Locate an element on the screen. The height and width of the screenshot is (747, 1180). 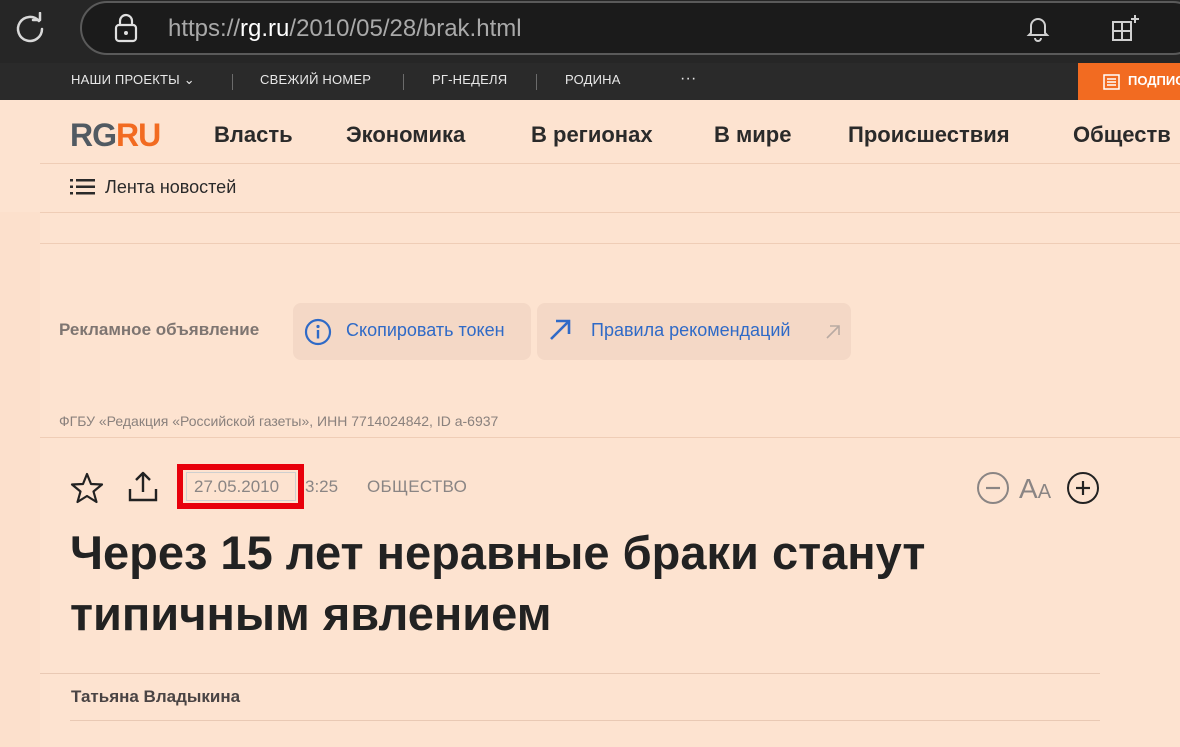
nav-item-vlast: Власть is located at coordinates (253, 135).